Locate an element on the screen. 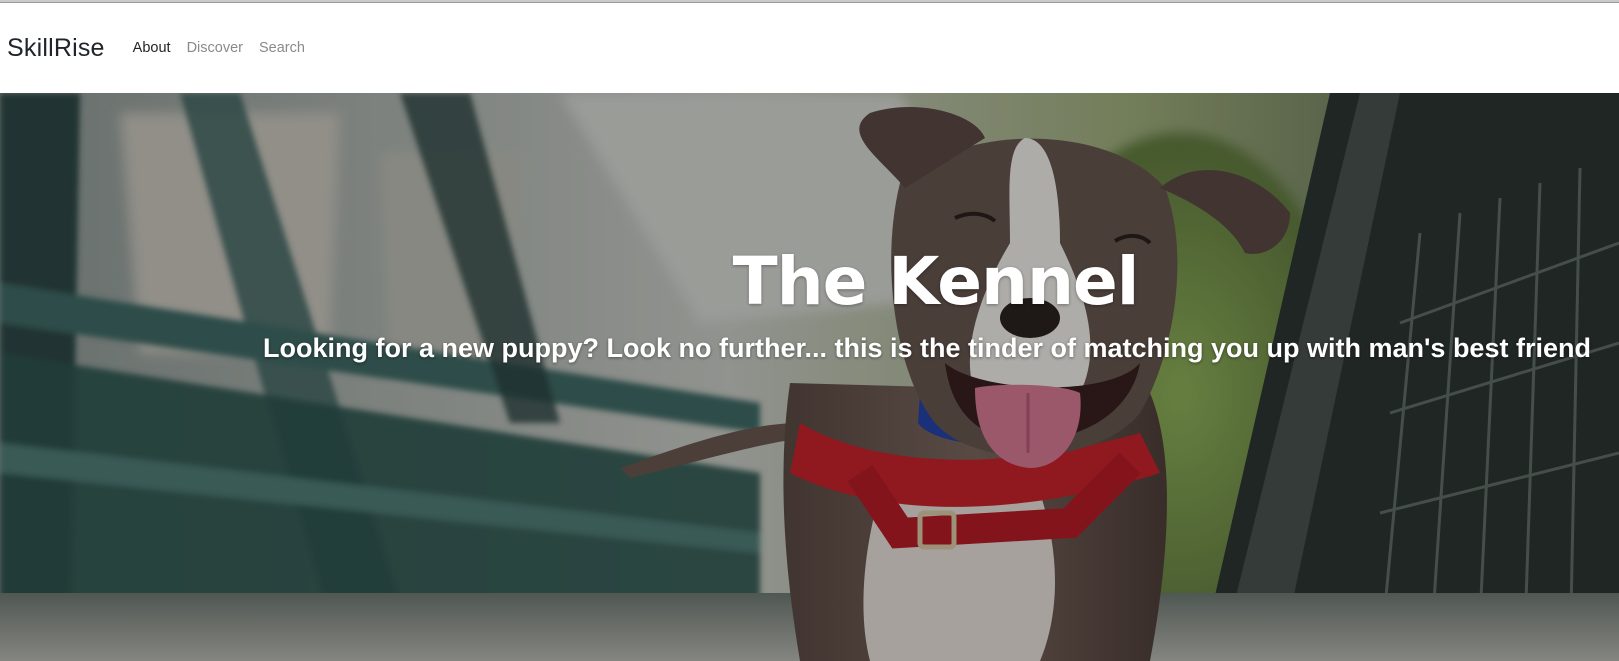  top-navbar: SkillRise About Discover Search is located at coordinates (809, 48).